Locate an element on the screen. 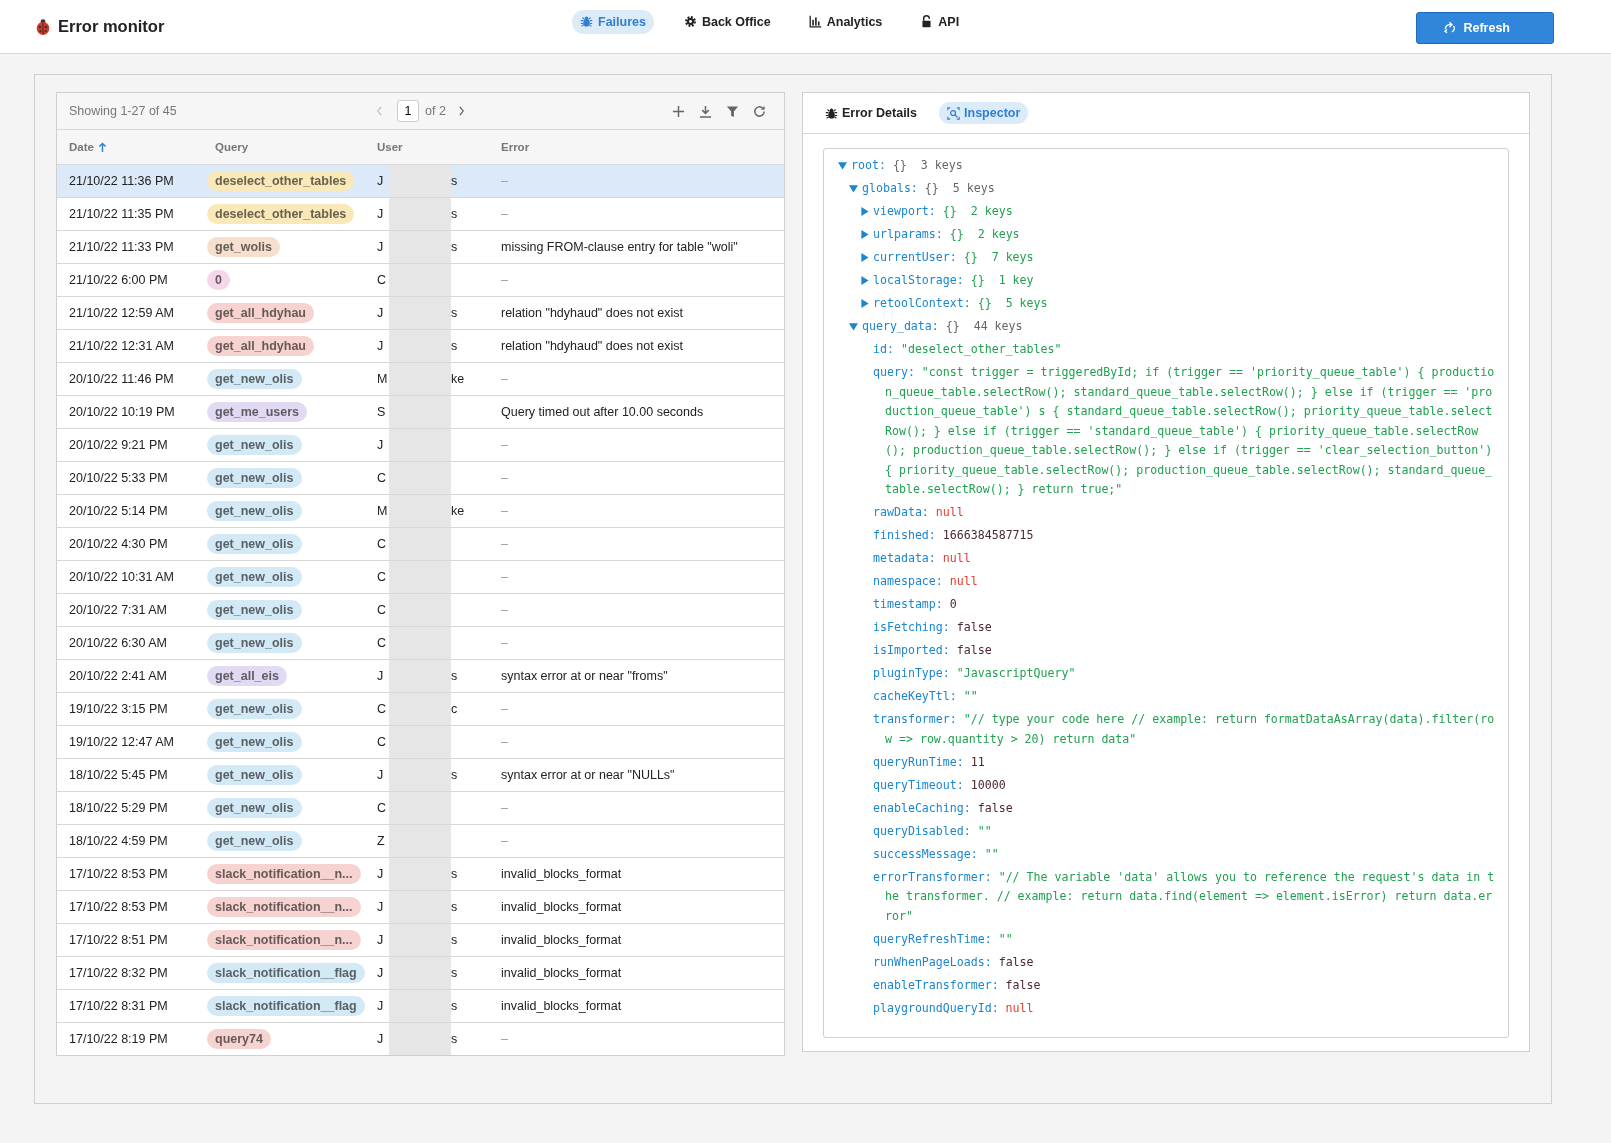 This screenshot has height=1143, width=1611. table-row: 17/10/22 8:31 PM slack_notification__flag J s invalid_blocks_format is located at coordinates (420, 1006).